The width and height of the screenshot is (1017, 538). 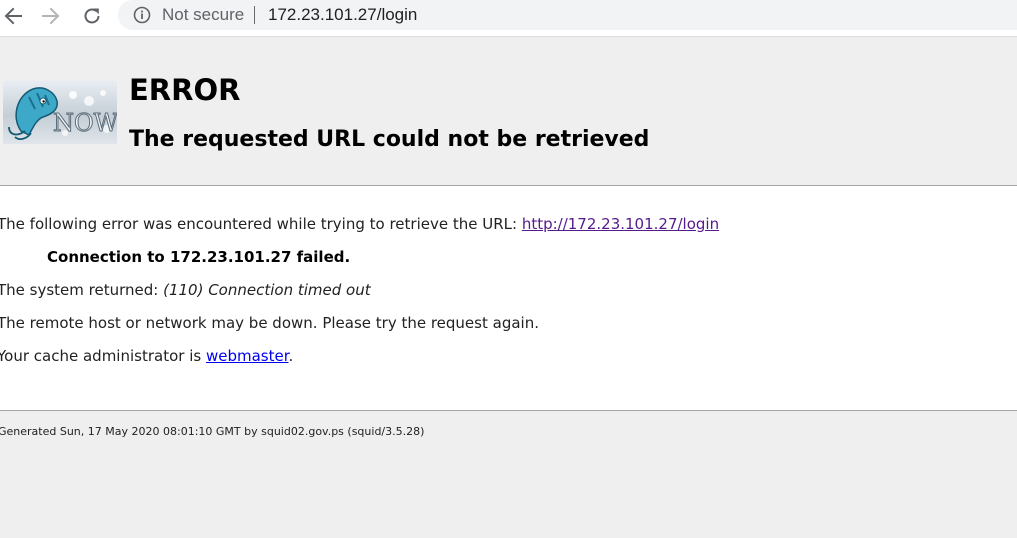 What do you see at coordinates (267, 290) in the screenshot?
I see `system-returned-value: (110) Connection timed out` at bounding box center [267, 290].